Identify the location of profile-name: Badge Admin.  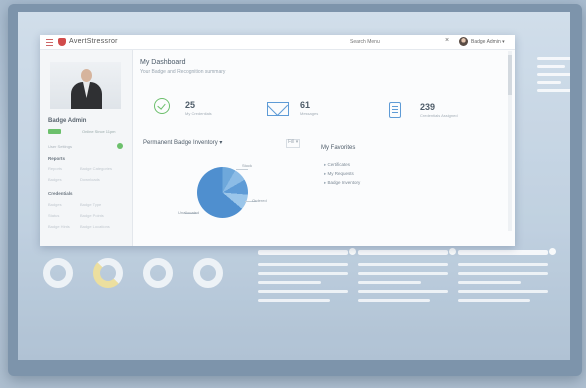
(67, 121).